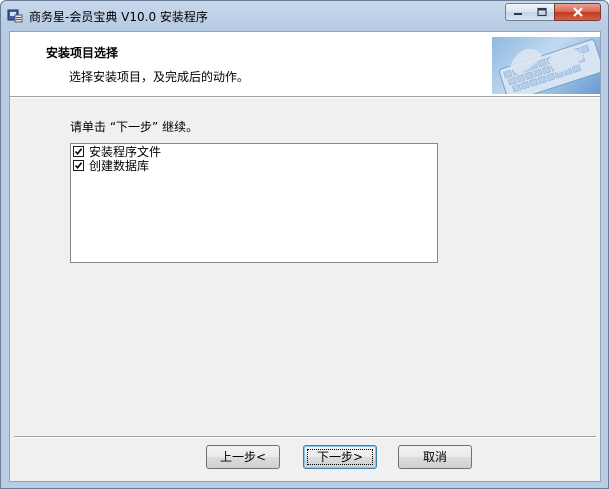 Image resolution: width=609 pixels, height=489 pixels. What do you see at coordinates (546, 65) in the screenshot?
I see `keyboard-hands-image` at bounding box center [546, 65].